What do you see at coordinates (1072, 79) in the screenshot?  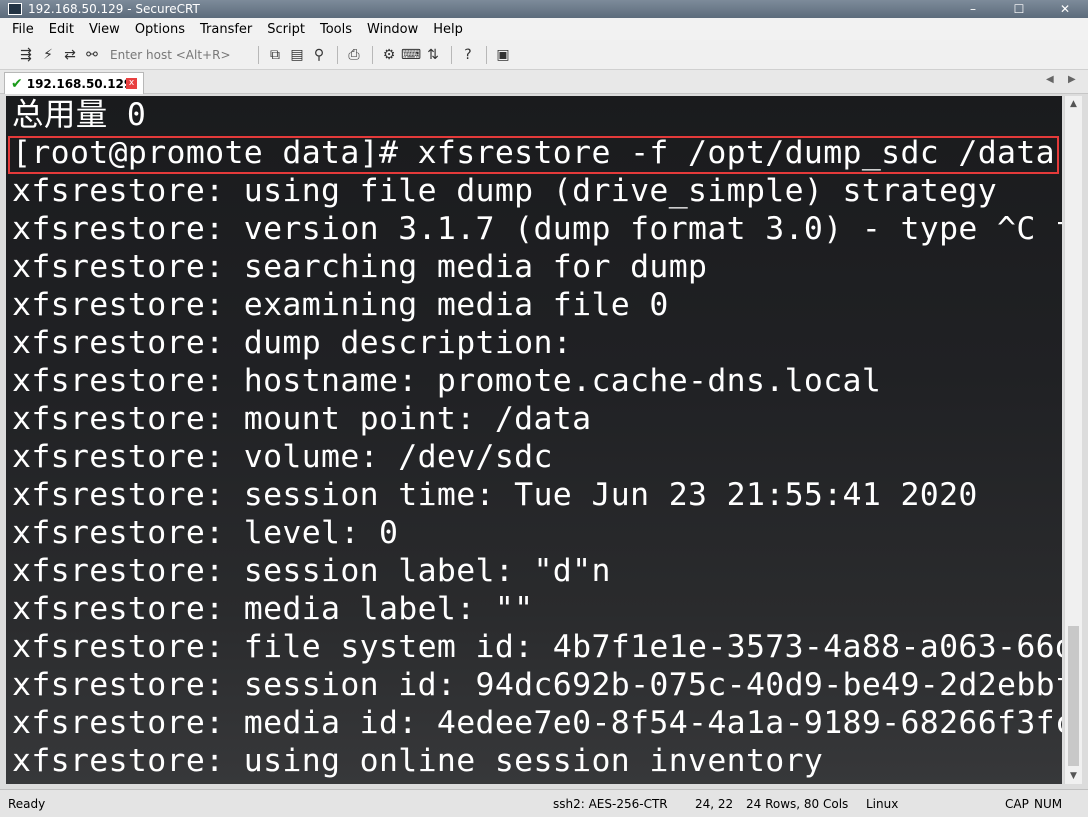 I see `tab-scroll-right-icon: ▶` at bounding box center [1072, 79].